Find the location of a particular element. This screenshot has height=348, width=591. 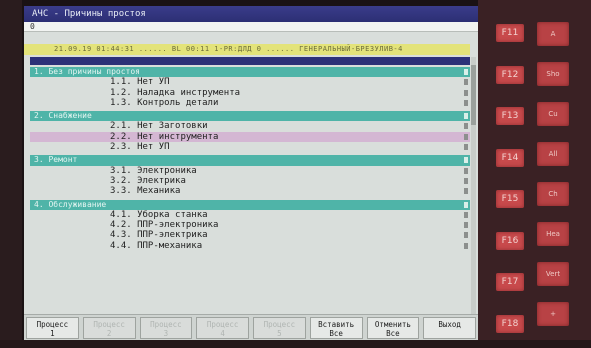

reason-item-label: 4.1. Уборка станка is located at coordinates (159, 214).